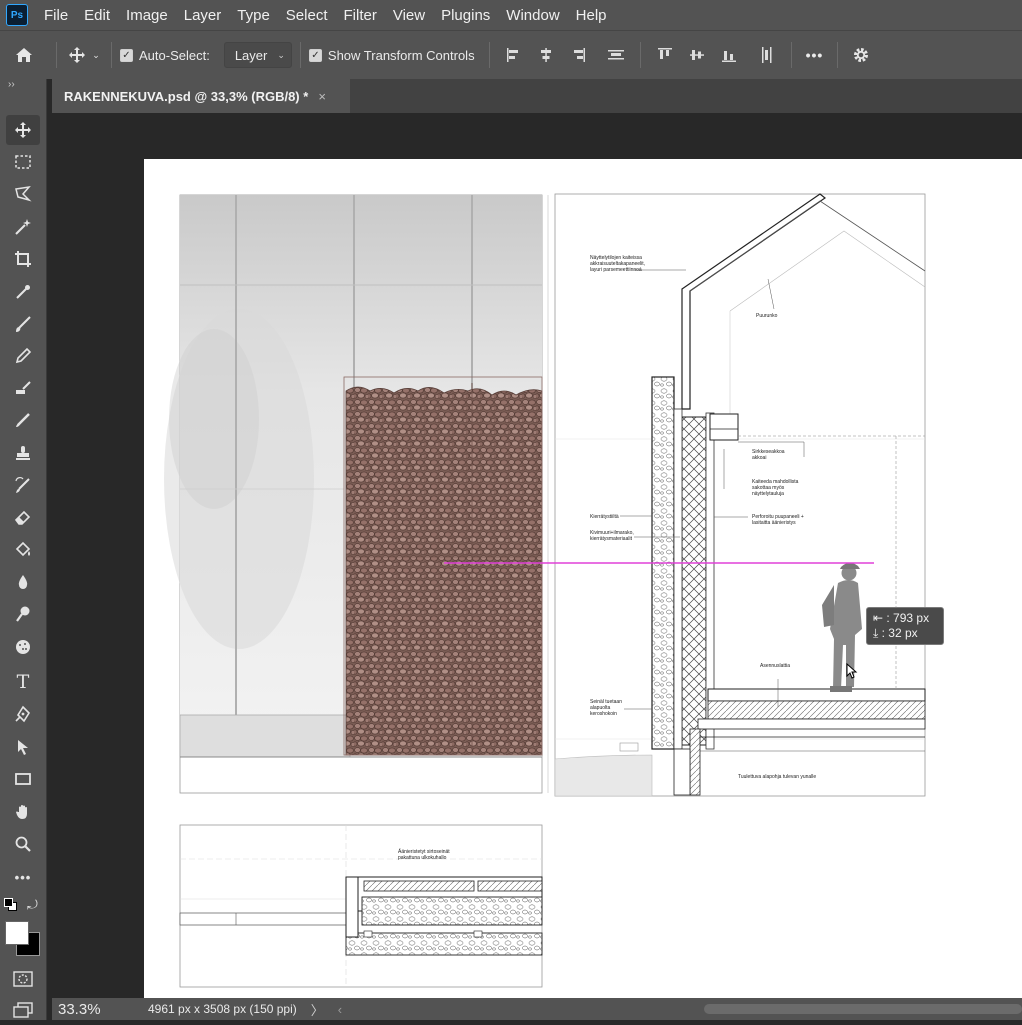 The height and width of the screenshot is (1025, 1022). I want to click on dodge-tool-icon, so click(23, 614).